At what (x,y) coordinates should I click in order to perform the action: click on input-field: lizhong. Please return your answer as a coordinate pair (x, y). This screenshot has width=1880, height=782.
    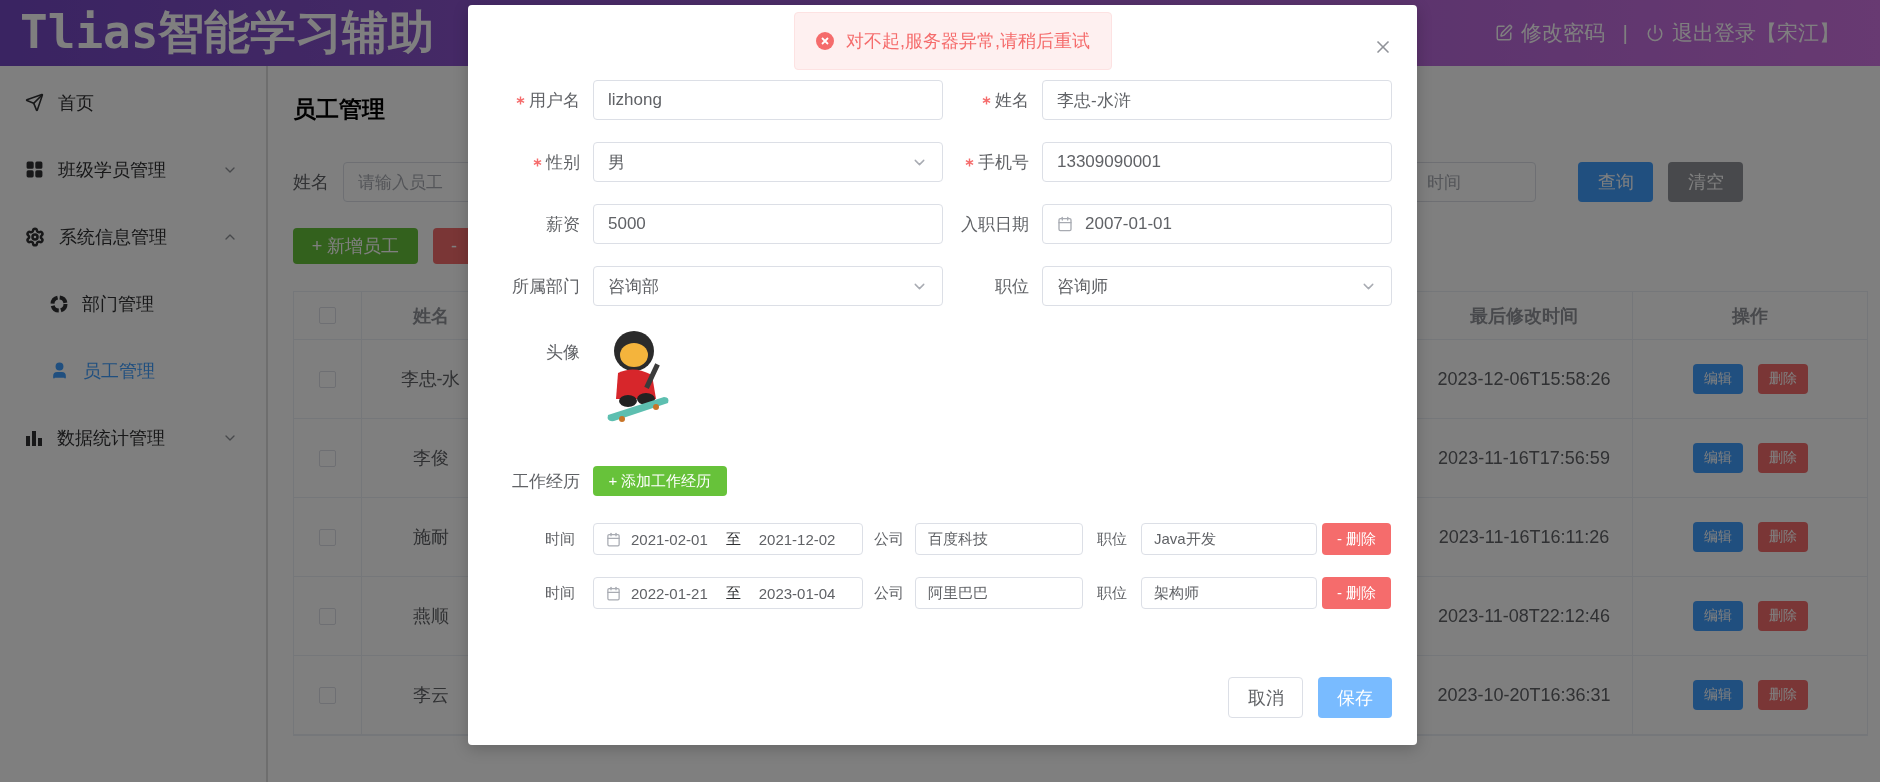
    Looking at the image, I should click on (768, 100).